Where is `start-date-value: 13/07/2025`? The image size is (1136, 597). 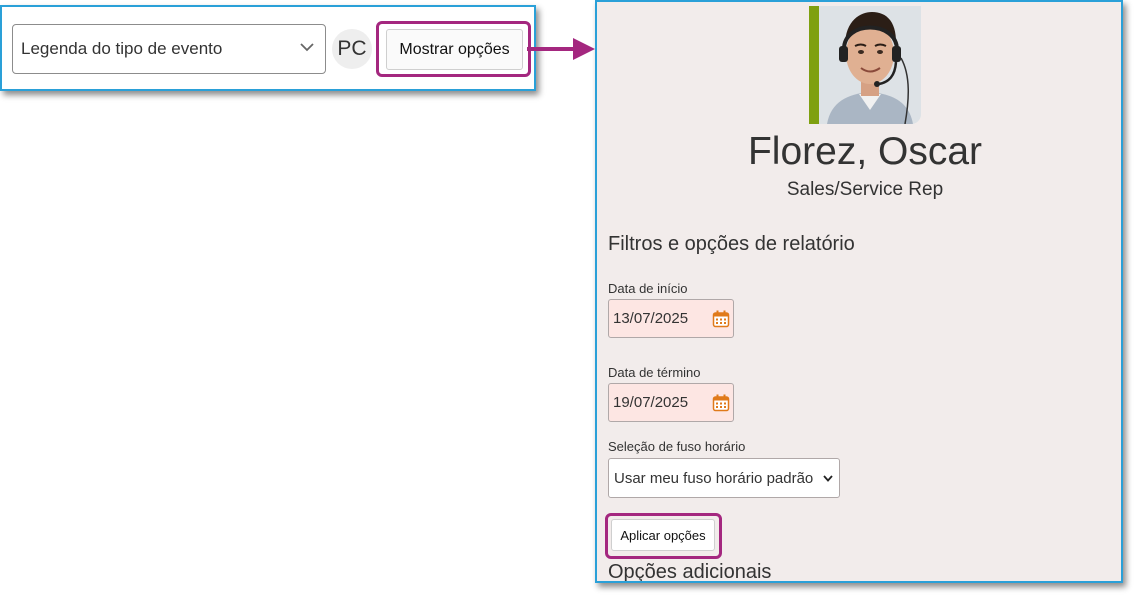
start-date-value: 13/07/2025 is located at coordinates (651, 318).